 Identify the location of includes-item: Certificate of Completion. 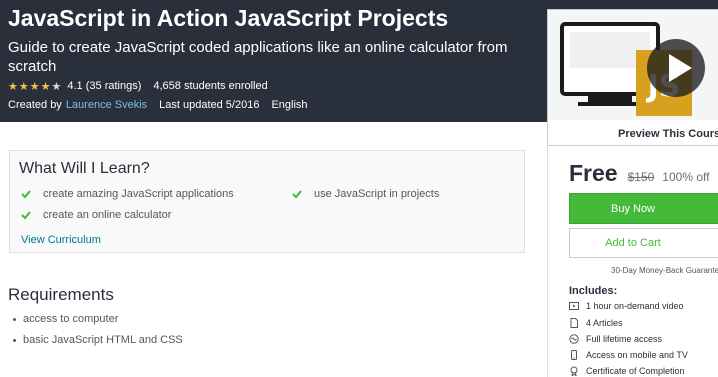
(627, 371).